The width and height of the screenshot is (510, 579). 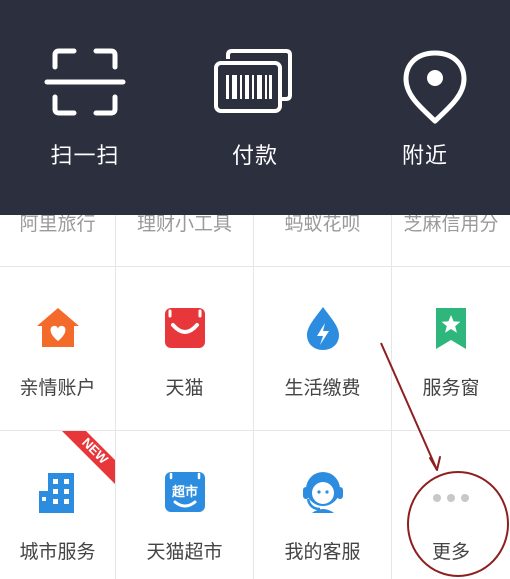 I want to click on grid-item-finance-tools: 理财小工具, so click(x=185, y=241).